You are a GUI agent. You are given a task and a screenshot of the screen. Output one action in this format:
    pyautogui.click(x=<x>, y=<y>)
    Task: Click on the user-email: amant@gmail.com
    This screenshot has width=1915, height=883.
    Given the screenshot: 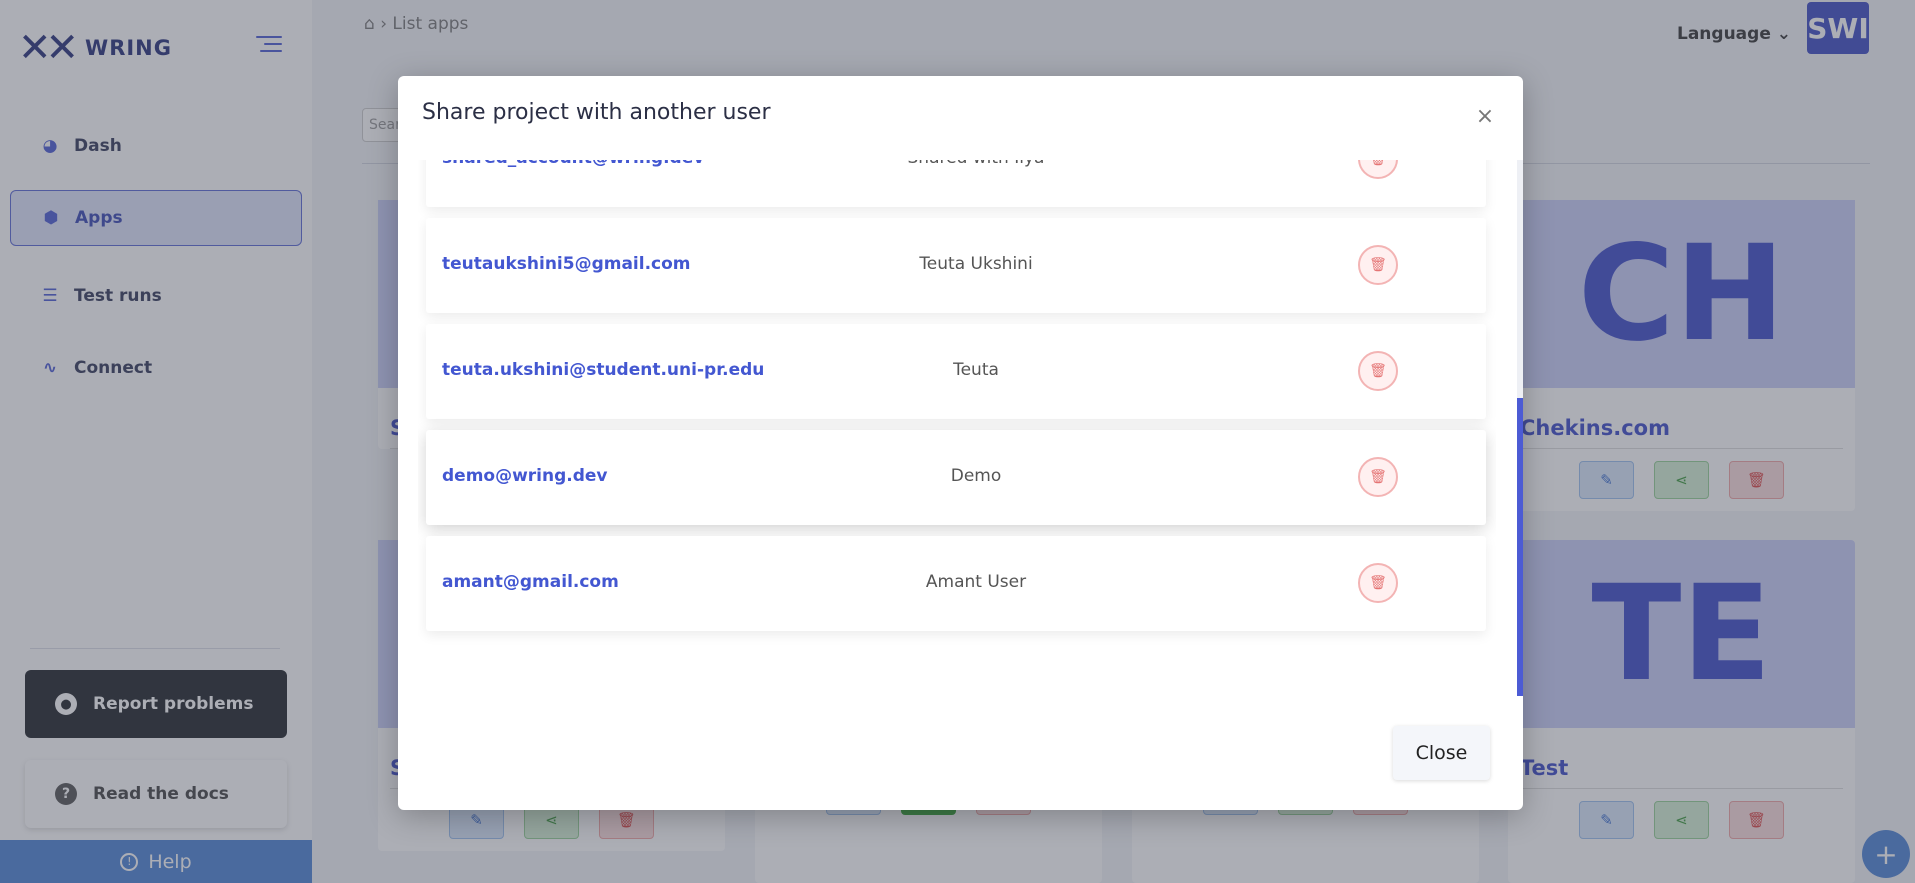 What is the action you would take?
    pyautogui.click(x=530, y=582)
    